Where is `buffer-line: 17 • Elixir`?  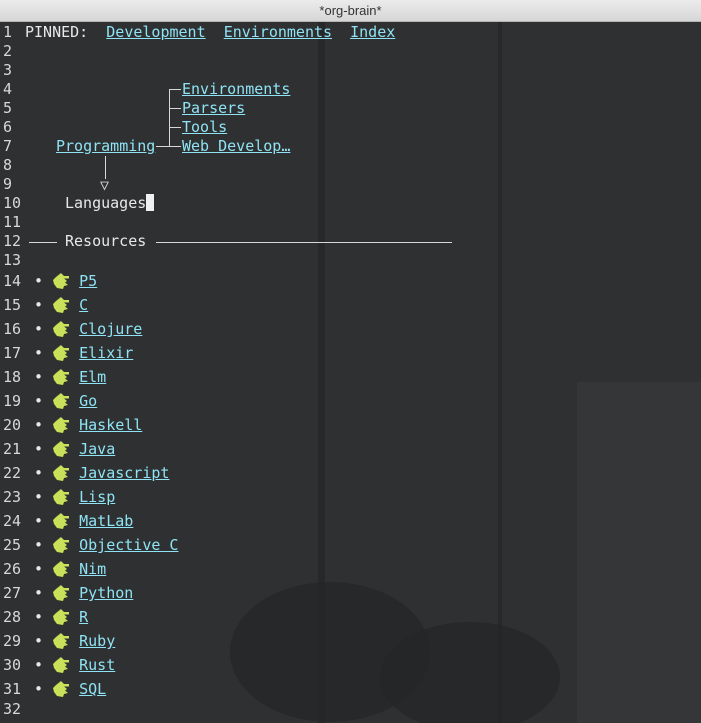 buffer-line: 17 • Elixir is located at coordinates (66, 353).